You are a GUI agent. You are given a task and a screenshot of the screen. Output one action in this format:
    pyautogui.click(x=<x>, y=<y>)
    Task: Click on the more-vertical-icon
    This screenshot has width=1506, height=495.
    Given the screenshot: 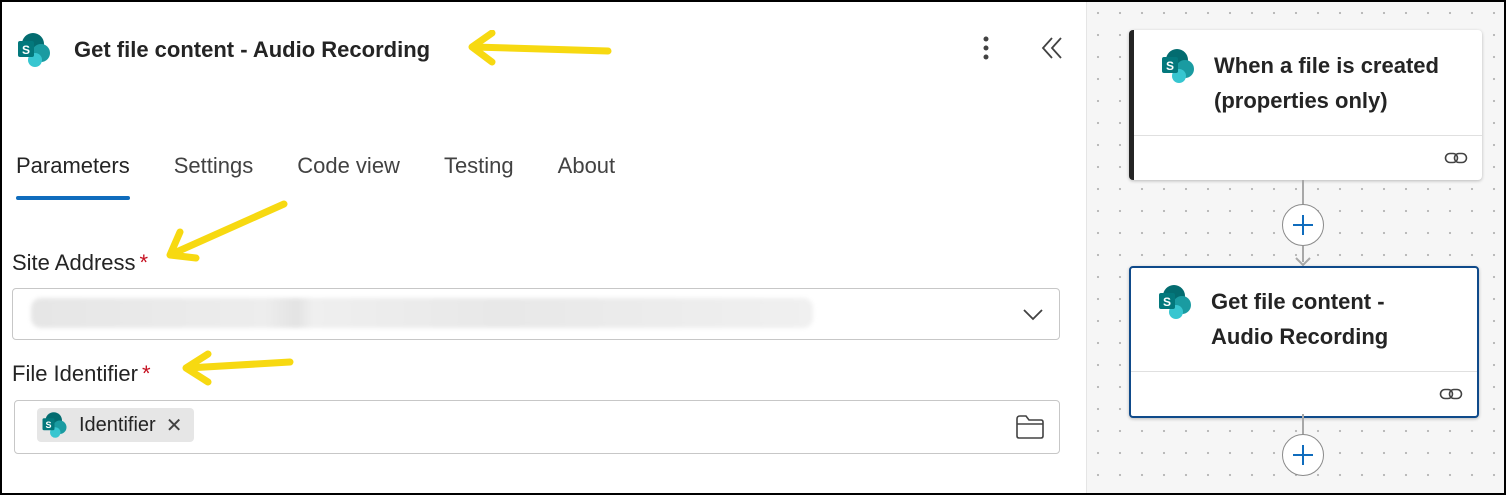 What is the action you would take?
    pyautogui.click(x=986, y=48)
    